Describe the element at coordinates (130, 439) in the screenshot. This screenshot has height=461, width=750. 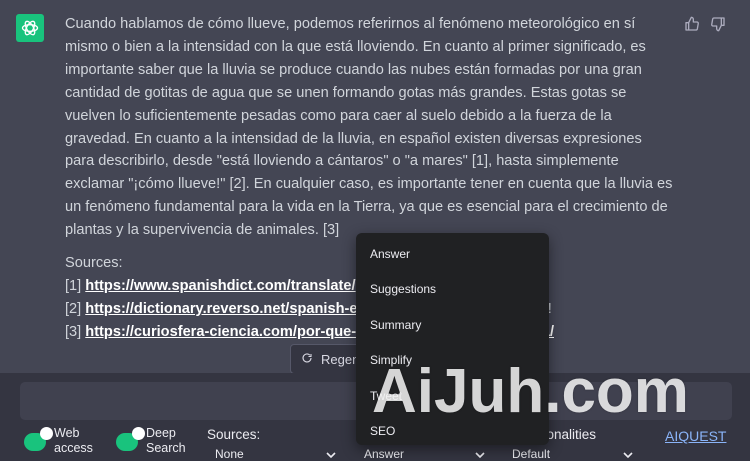
I see `deep-search-toggle` at that location.